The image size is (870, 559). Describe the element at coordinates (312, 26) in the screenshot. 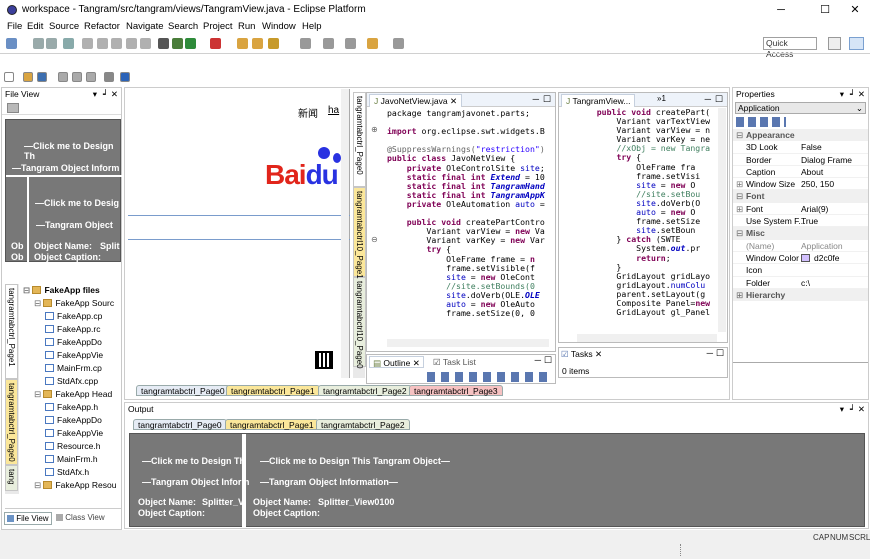

I see `menu-help: Help` at that location.